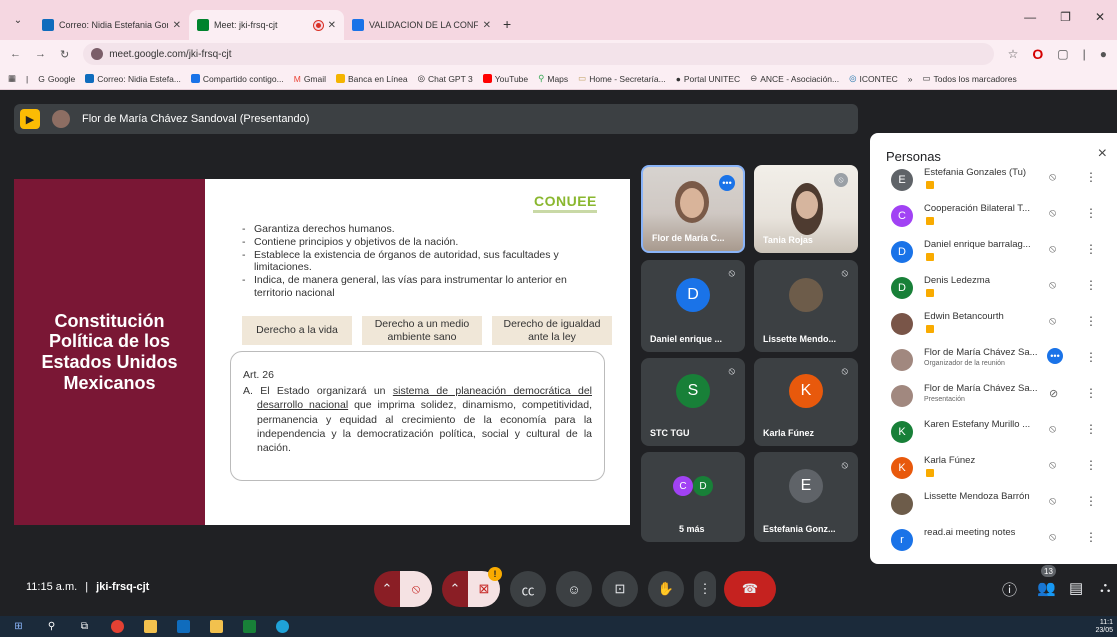 Image resolution: width=1117 pixels, height=637 pixels. What do you see at coordinates (30, 119) in the screenshot?
I see `presentation-icon: ▶` at bounding box center [30, 119].